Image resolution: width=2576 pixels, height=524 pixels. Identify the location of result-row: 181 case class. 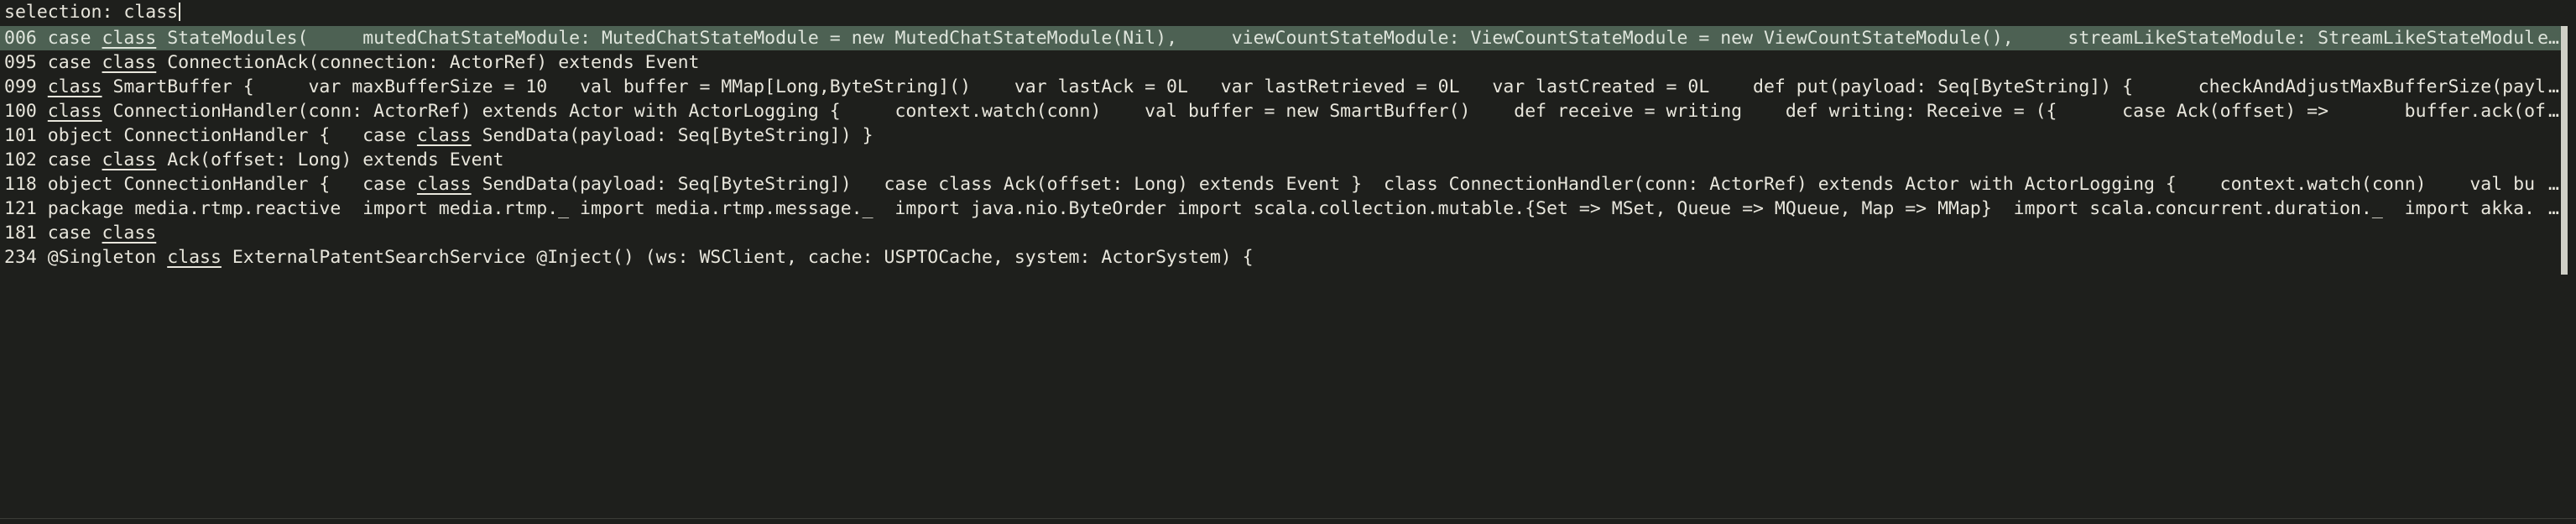
(1282, 233).